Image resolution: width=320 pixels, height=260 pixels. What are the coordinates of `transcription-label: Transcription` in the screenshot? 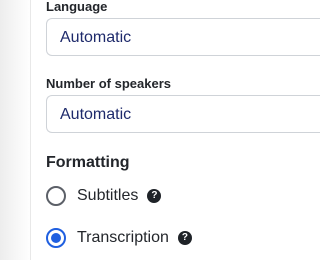 It's located at (123, 237).